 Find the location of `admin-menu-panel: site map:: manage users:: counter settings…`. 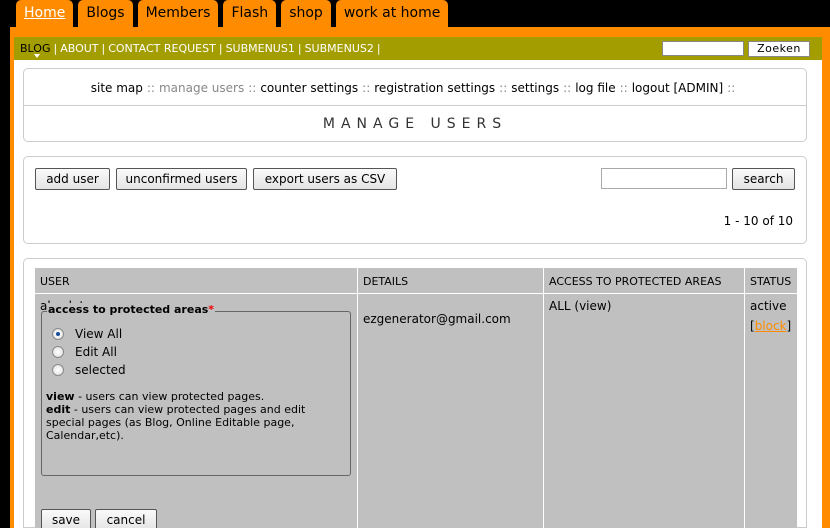

admin-menu-panel: site map:: manage users:: counter settings… is located at coordinates (415, 105).